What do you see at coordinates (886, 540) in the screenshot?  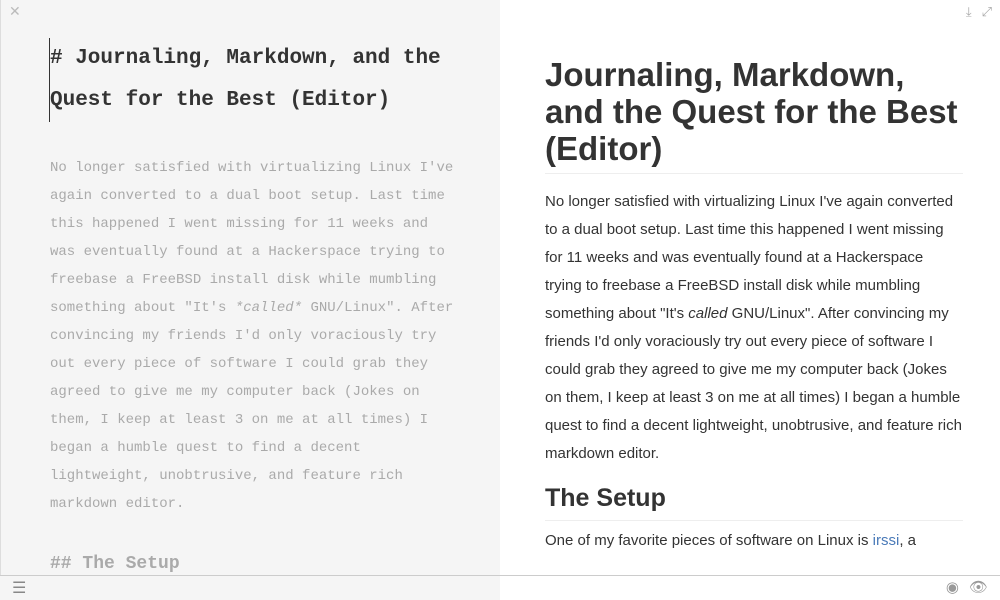 I see `irssi-link: irssi` at bounding box center [886, 540].